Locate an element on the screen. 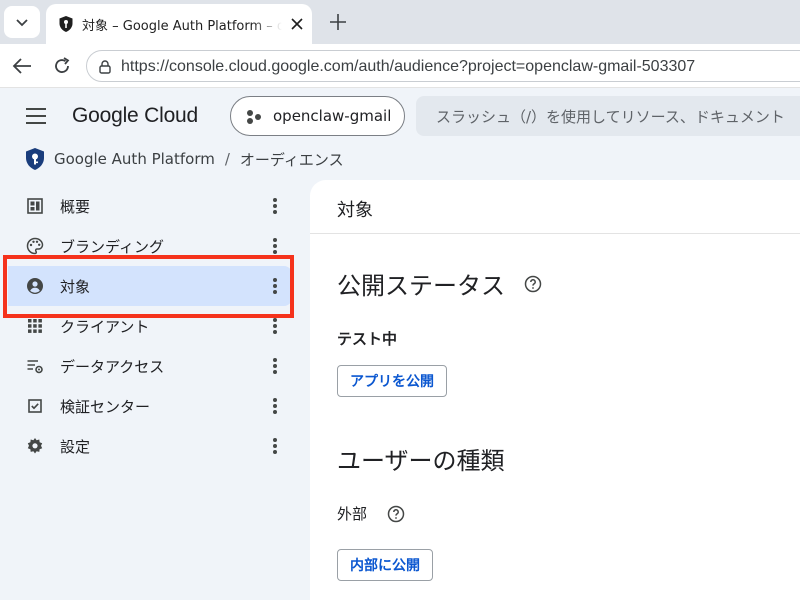  new-tab-button is located at coordinates (338, 22).